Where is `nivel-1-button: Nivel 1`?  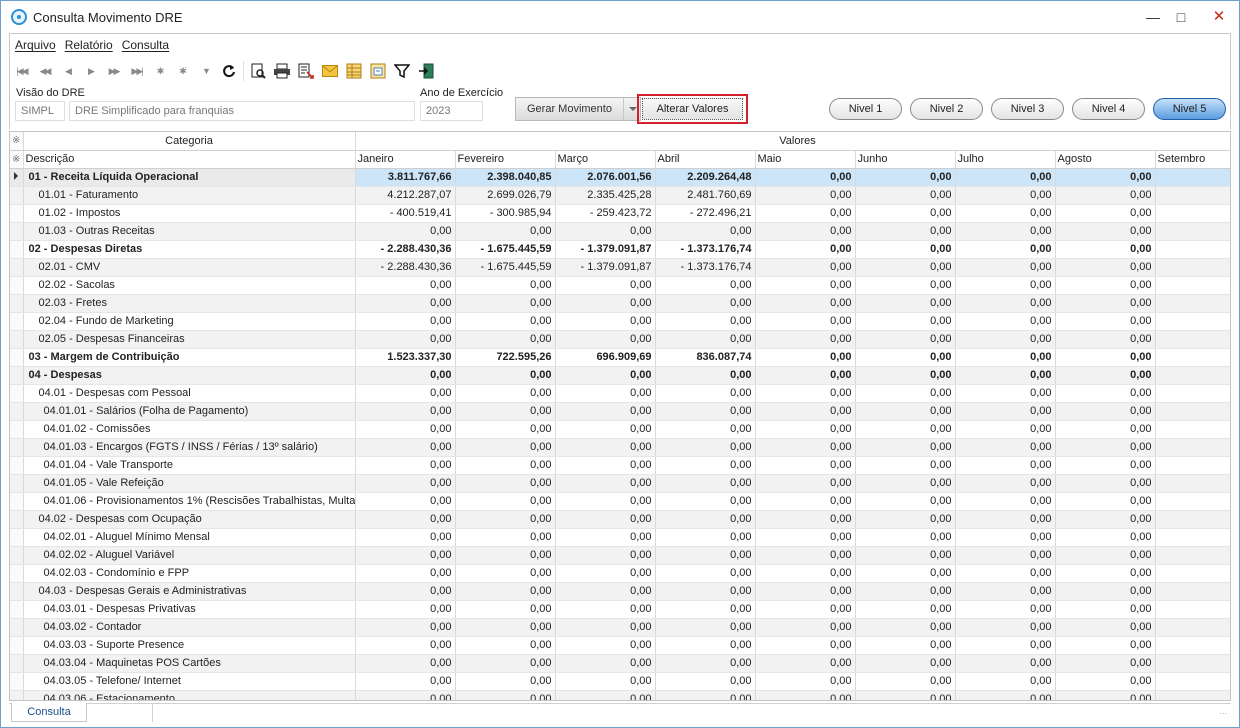
nivel-1-button: Nivel 1 is located at coordinates (865, 109).